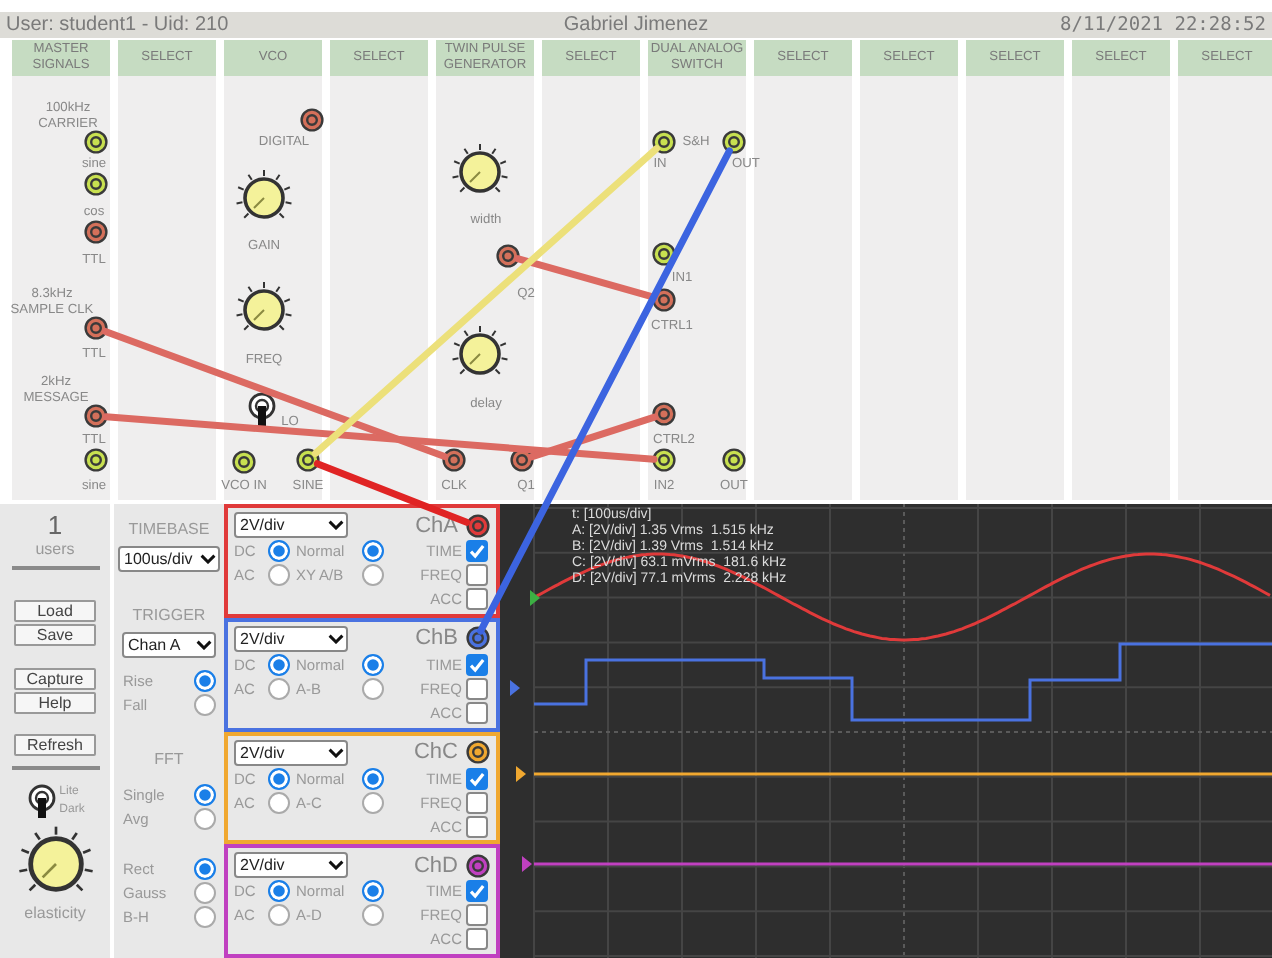 The image size is (1272, 958). Describe the element at coordinates (55, 526) in the screenshot. I see `users-count: 1` at that location.